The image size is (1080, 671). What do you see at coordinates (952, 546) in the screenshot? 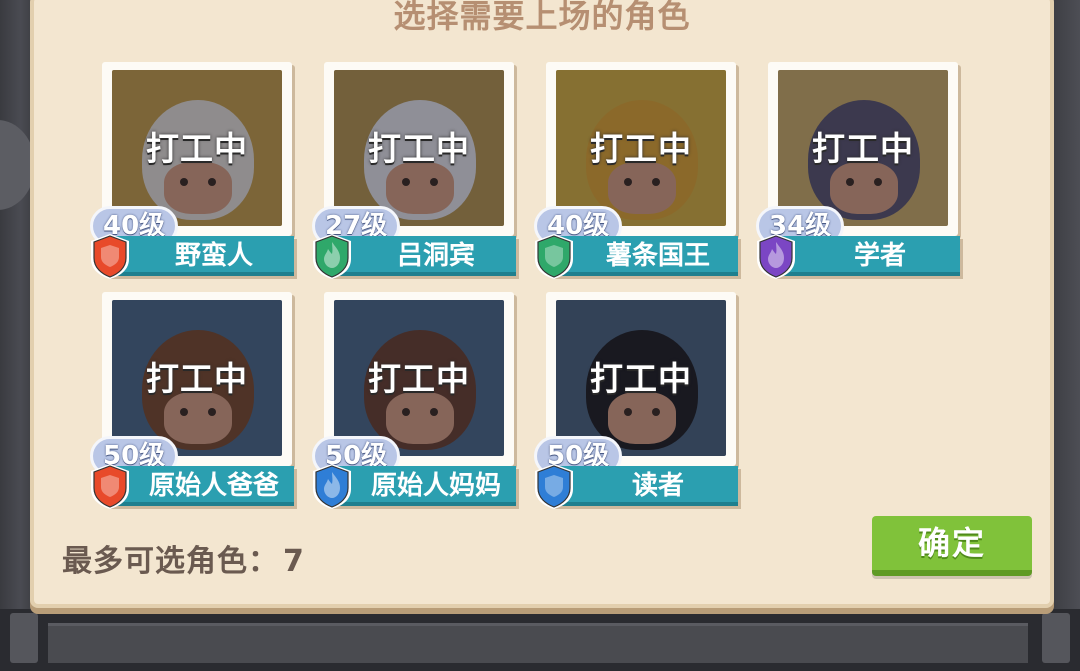
I see `confirm-button: 确定` at bounding box center [952, 546].